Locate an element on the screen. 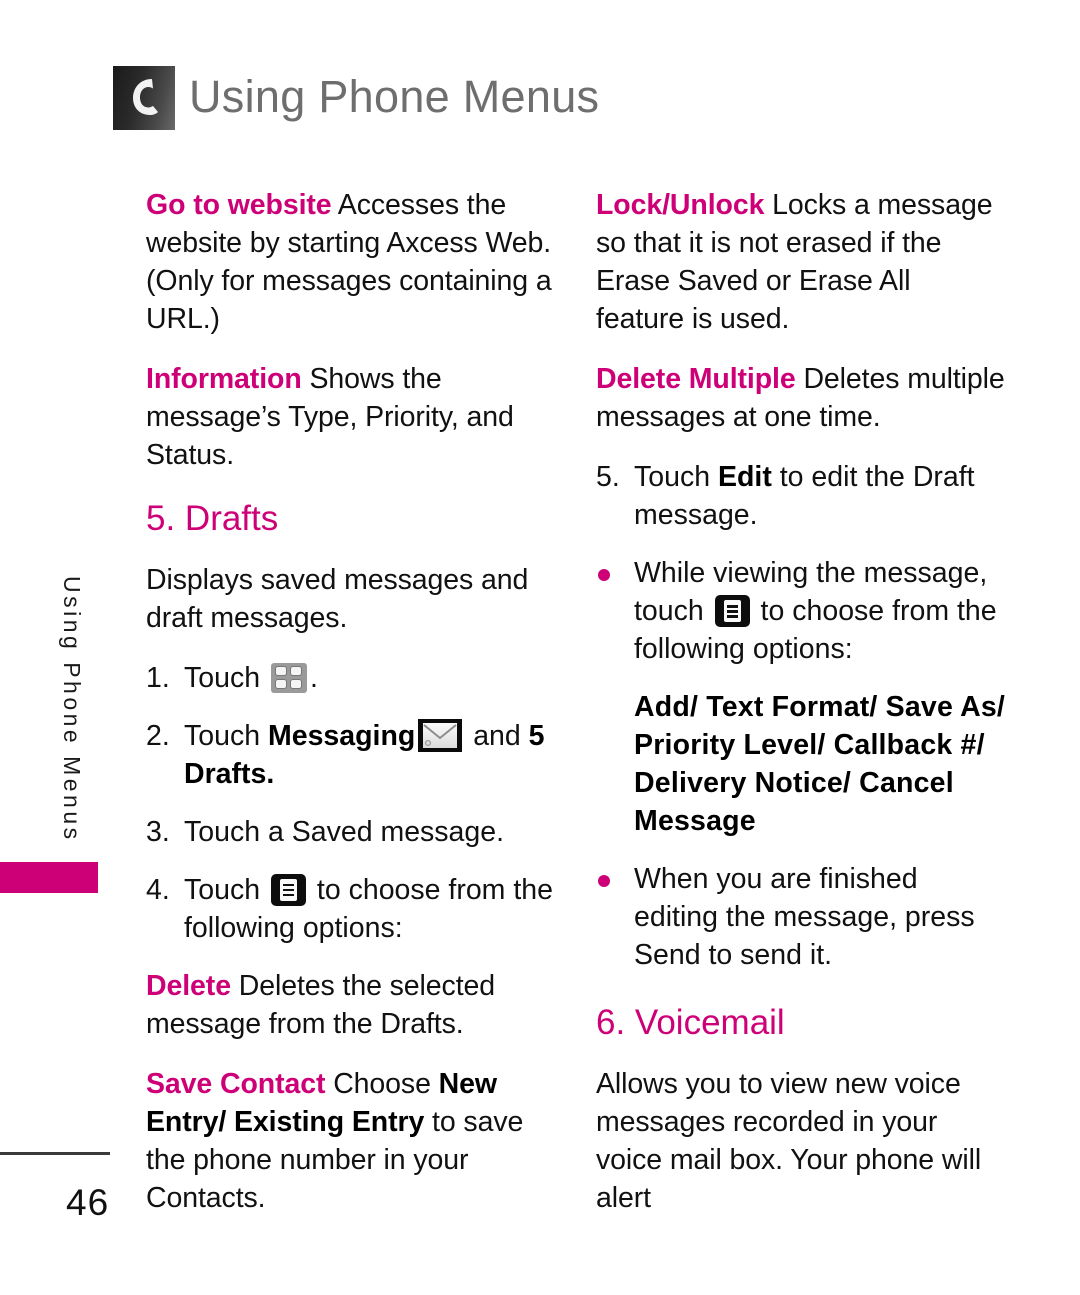  term-label: Go to website is located at coordinates (239, 205).